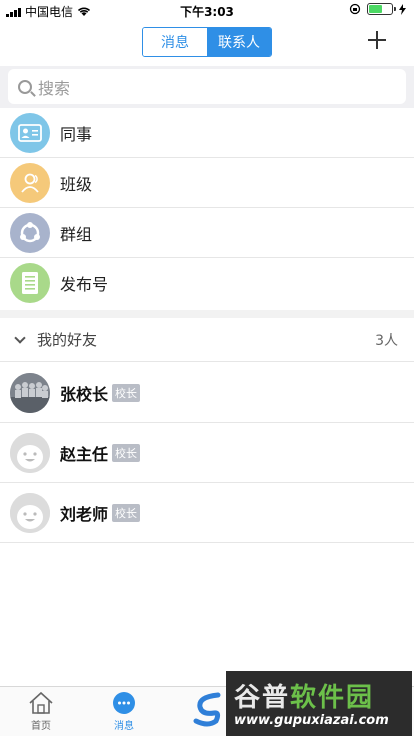 Image resolution: width=414 pixels, height=736 pixels. Describe the element at coordinates (207, 283) in the screenshot. I see `menu-item-publish: 发布号` at that location.